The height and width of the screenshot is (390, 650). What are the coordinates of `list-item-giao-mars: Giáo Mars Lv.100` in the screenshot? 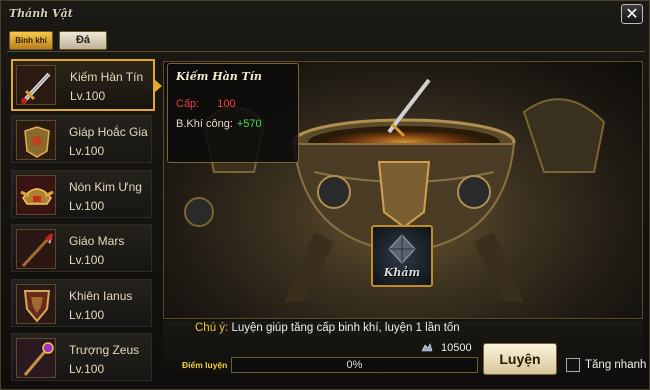 It's located at (81, 248).